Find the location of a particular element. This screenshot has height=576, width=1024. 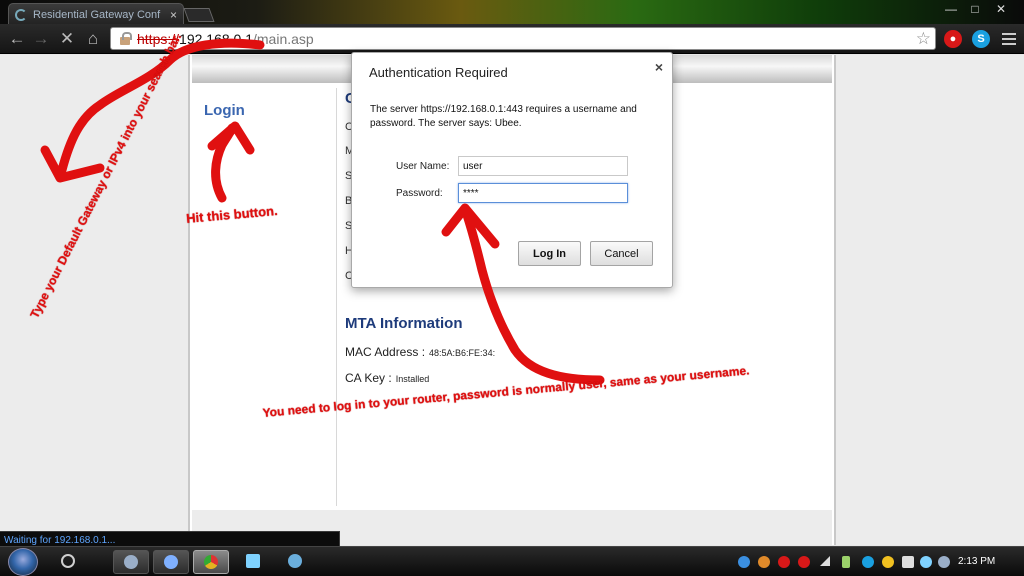

home-button: ⌂ is located at coordinates (93, 39).